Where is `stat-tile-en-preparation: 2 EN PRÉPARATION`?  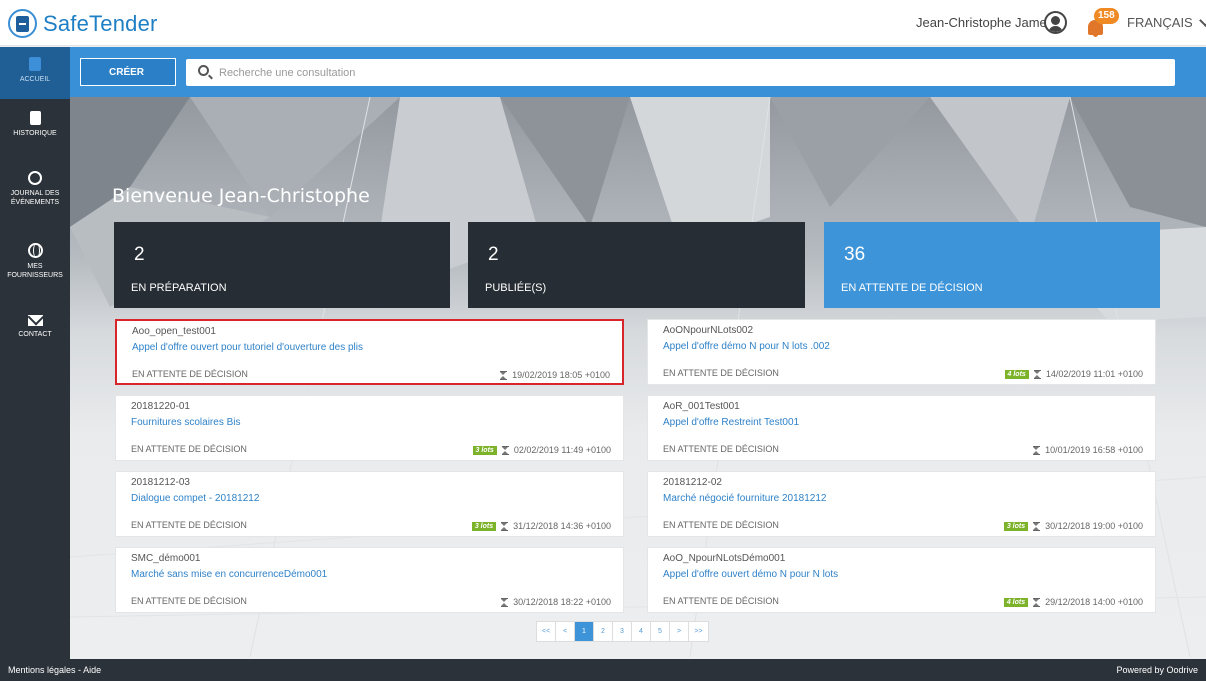 stat-tile-en-preparation: 2 EN PRÉPARATION is located at coordinates (282, 265).